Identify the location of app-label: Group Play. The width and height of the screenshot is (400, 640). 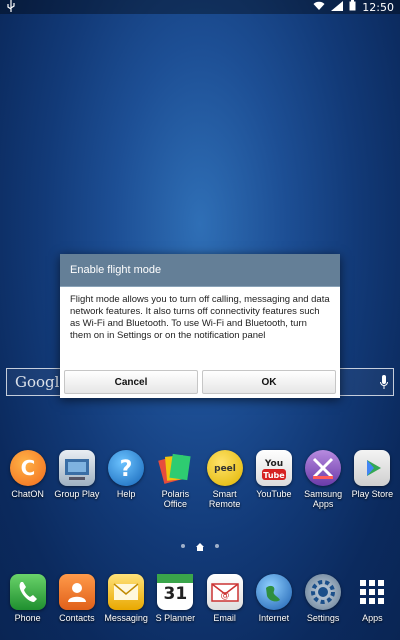
(77, 494).